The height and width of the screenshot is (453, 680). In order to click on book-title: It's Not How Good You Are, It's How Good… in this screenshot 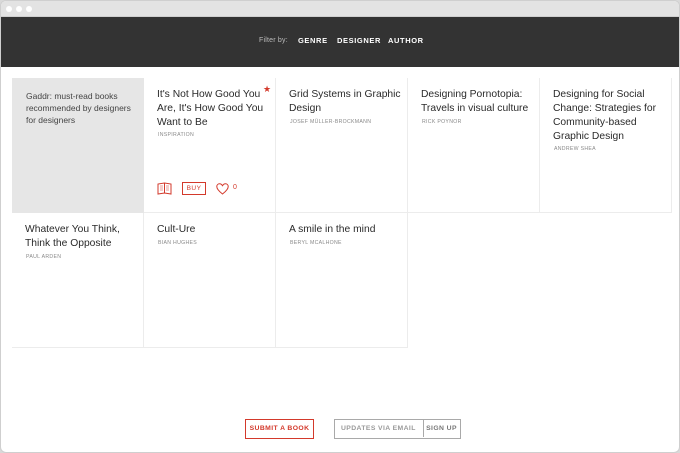, I will do `click(213, 109)`.